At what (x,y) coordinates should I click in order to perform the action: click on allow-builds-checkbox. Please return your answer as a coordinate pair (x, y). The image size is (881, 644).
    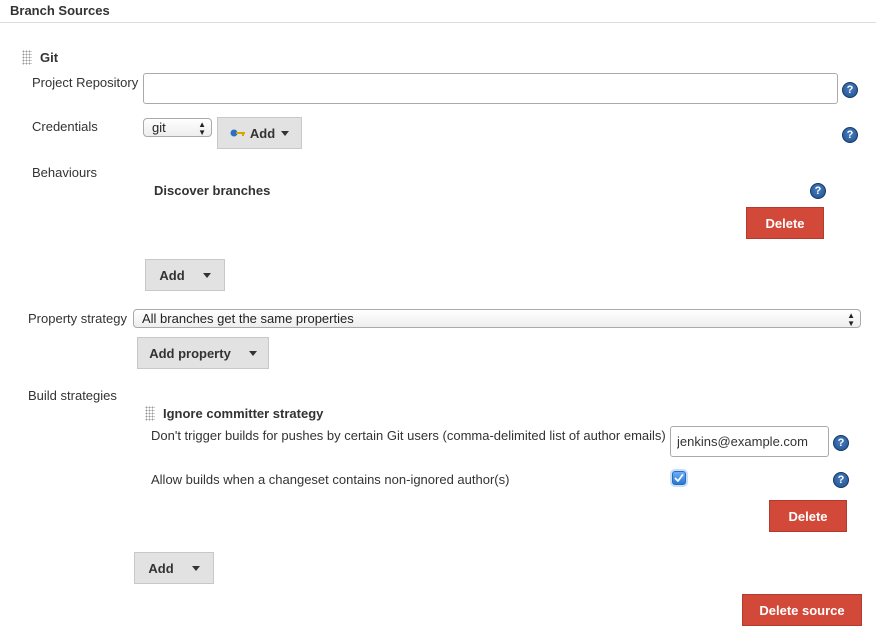
    Looking at the image, I should click on (679, 478).